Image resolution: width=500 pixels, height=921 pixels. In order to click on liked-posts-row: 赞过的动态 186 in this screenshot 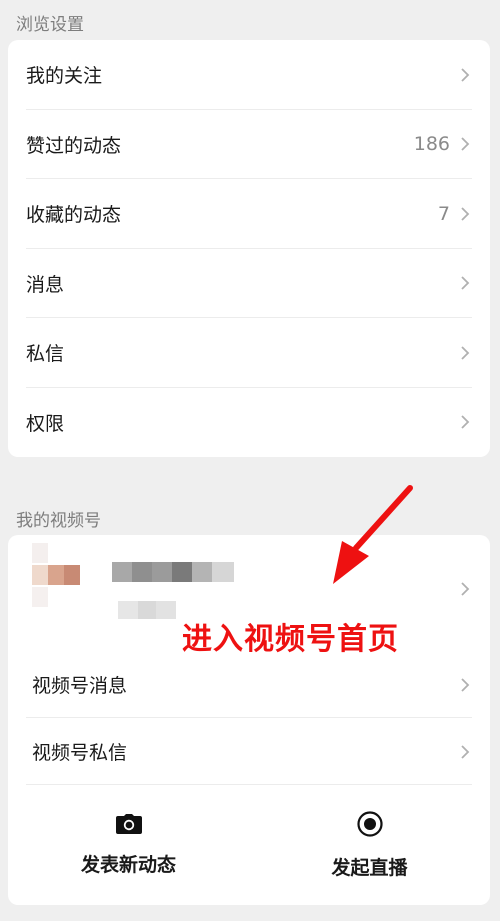, I will do `click(249, 145)`.